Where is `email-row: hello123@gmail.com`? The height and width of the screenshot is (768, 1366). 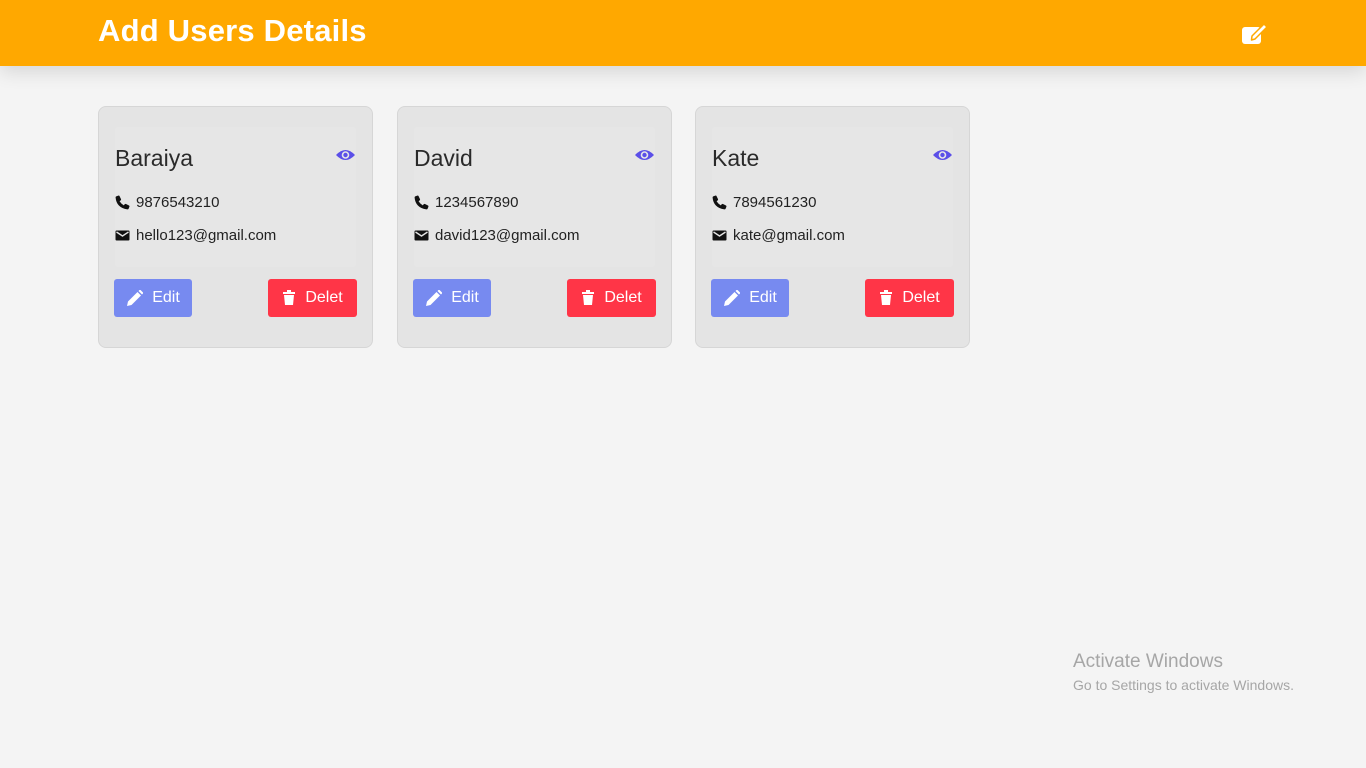 email-row: hello123@gmail.com is located at coordinates (195, 235).